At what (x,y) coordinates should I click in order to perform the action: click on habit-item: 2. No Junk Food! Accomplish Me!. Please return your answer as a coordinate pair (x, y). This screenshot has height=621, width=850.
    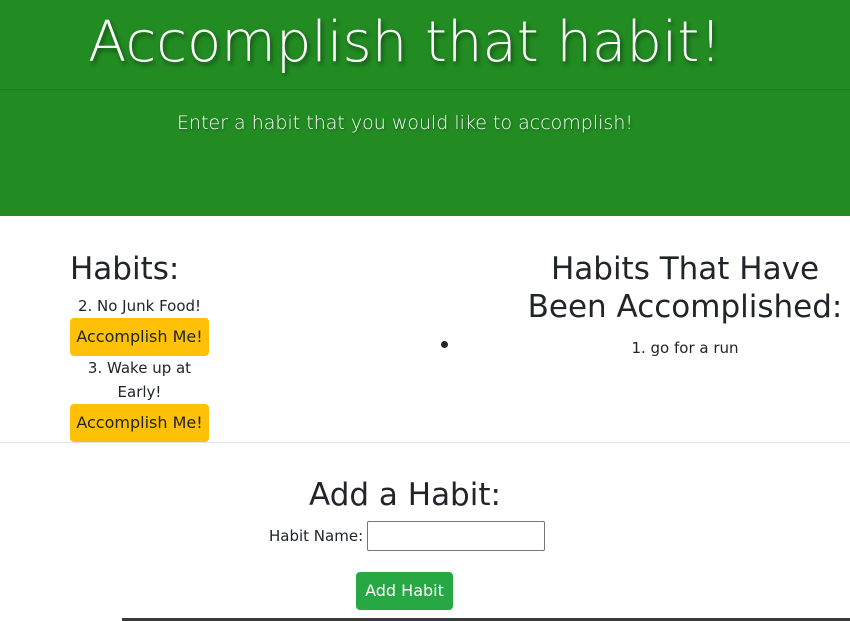
    Looking at the image, I should click on (155, 325).